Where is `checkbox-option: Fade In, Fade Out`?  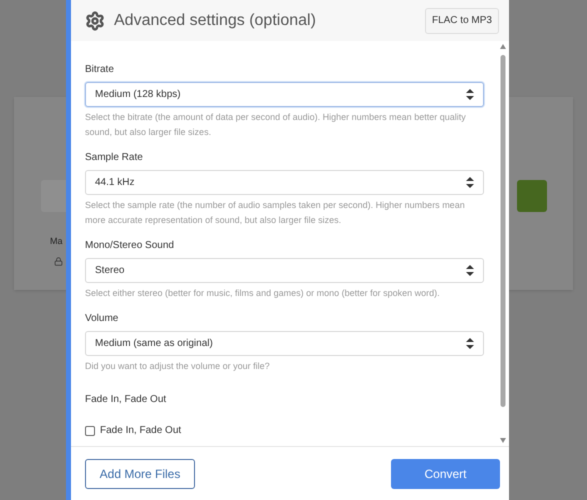
checkbox-option: Fade In, Fade Out is located at coordinates (291, 430).